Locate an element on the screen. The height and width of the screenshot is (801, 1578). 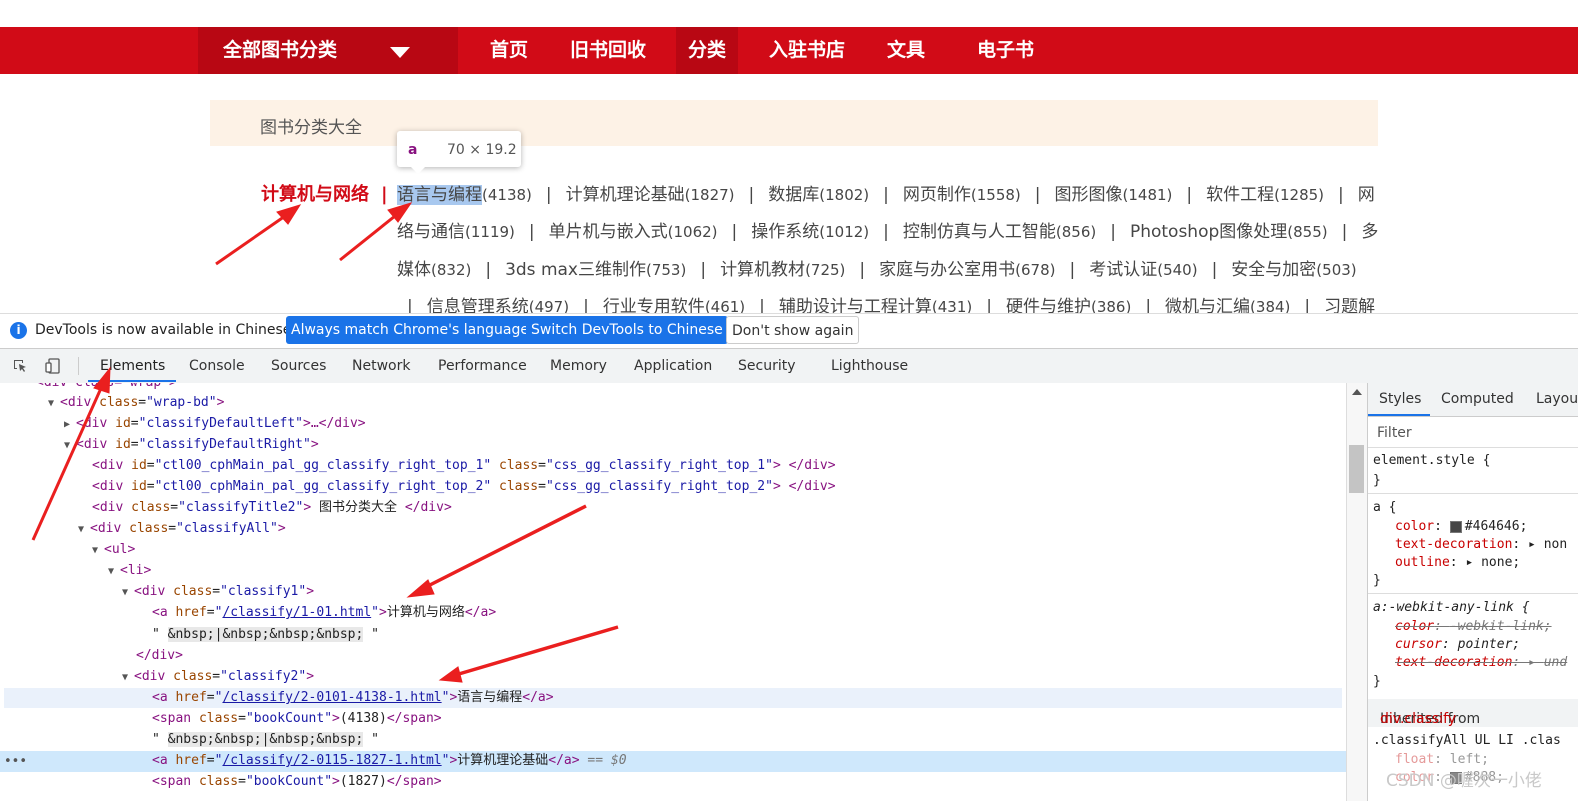
subcategory-link: 软件工程(1285) is located at coordinates (1265, 195).